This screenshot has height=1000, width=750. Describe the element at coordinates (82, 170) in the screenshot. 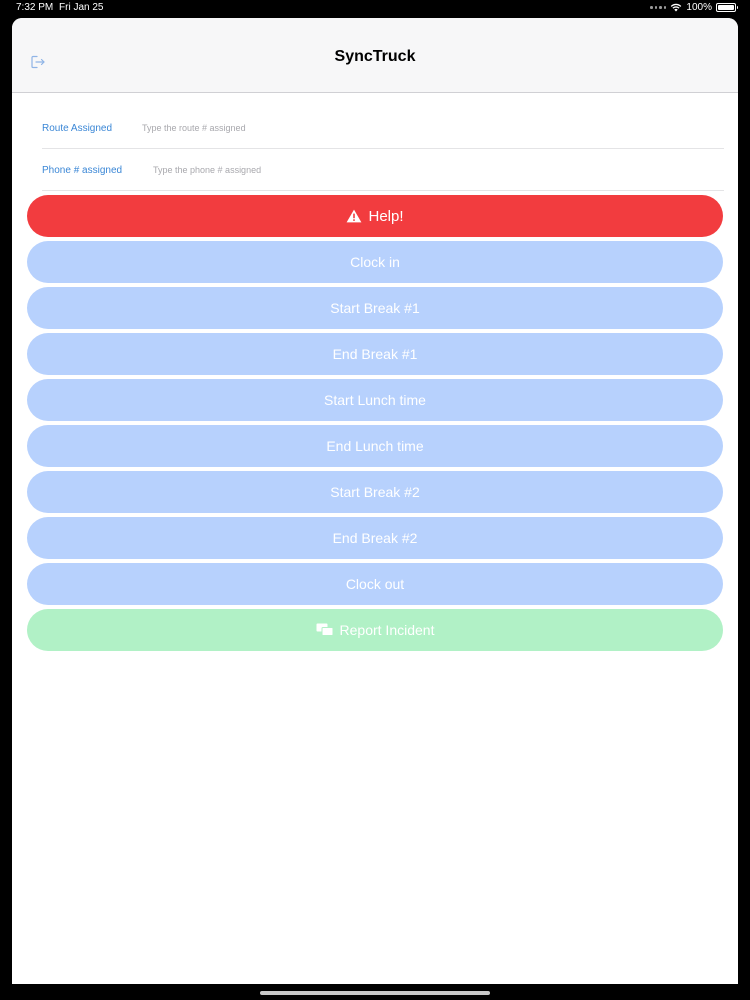

I see `phone-assigned-label: Phone # assigned` at that location.